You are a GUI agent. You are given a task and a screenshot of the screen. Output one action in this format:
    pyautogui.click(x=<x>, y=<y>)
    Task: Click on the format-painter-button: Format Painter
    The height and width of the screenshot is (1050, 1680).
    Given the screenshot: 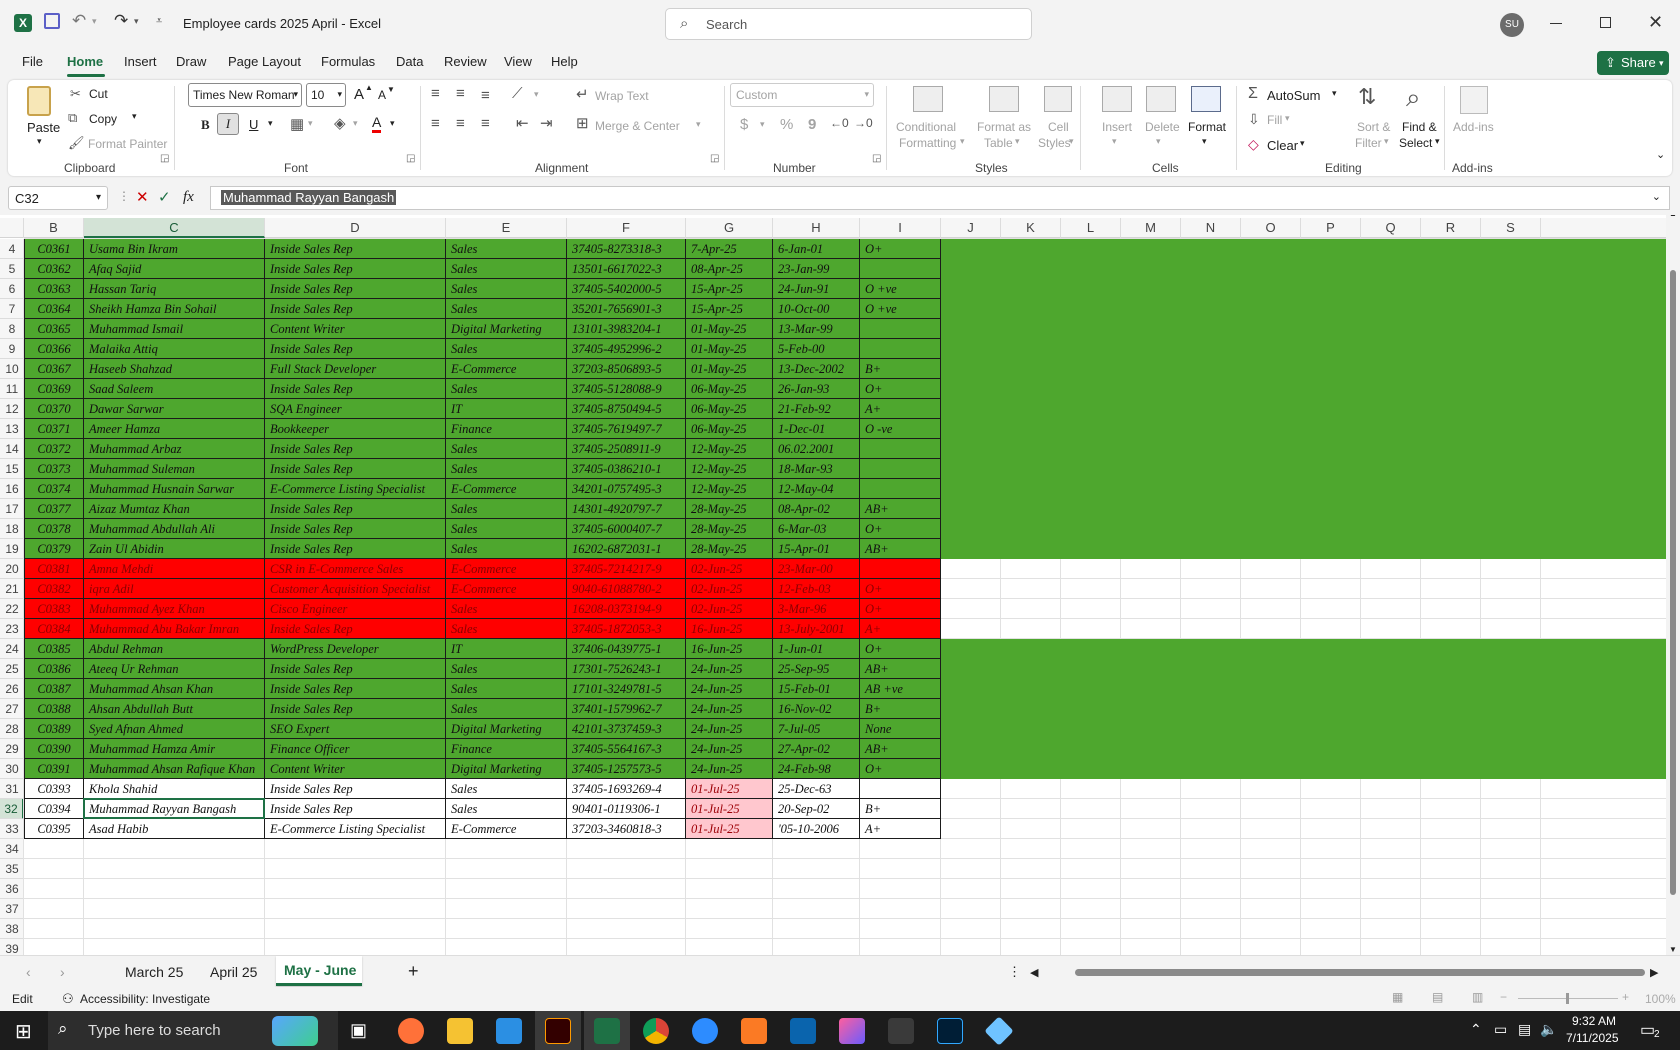 What is the action you would take?
    pyautogui.click(x=127, y=144)
    